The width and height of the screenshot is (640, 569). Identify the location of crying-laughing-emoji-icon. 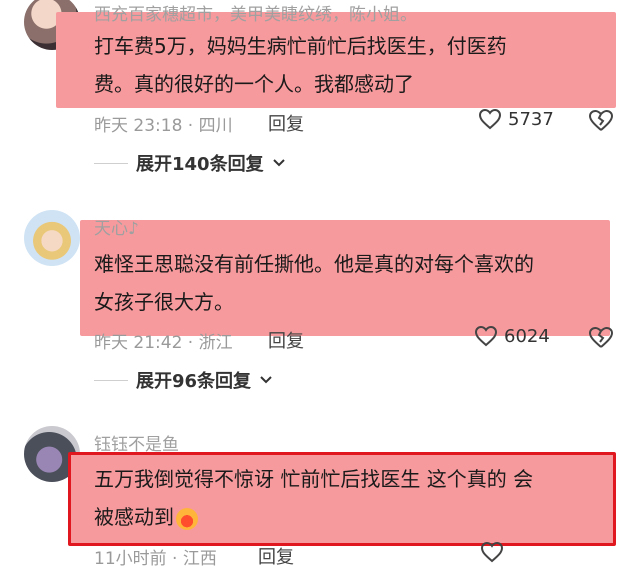
(187, 518).